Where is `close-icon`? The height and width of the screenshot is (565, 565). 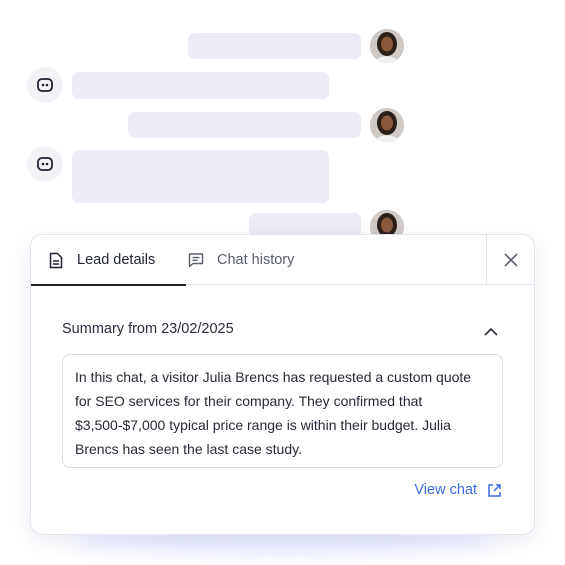 close-icon is located at coordinates (510, 260).